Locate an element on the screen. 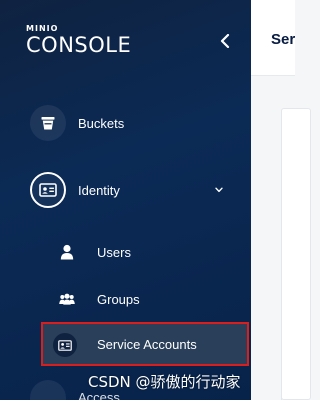 The width and height of the screenshot is (320, 400). user-icon is located at coordinates (67, 252).